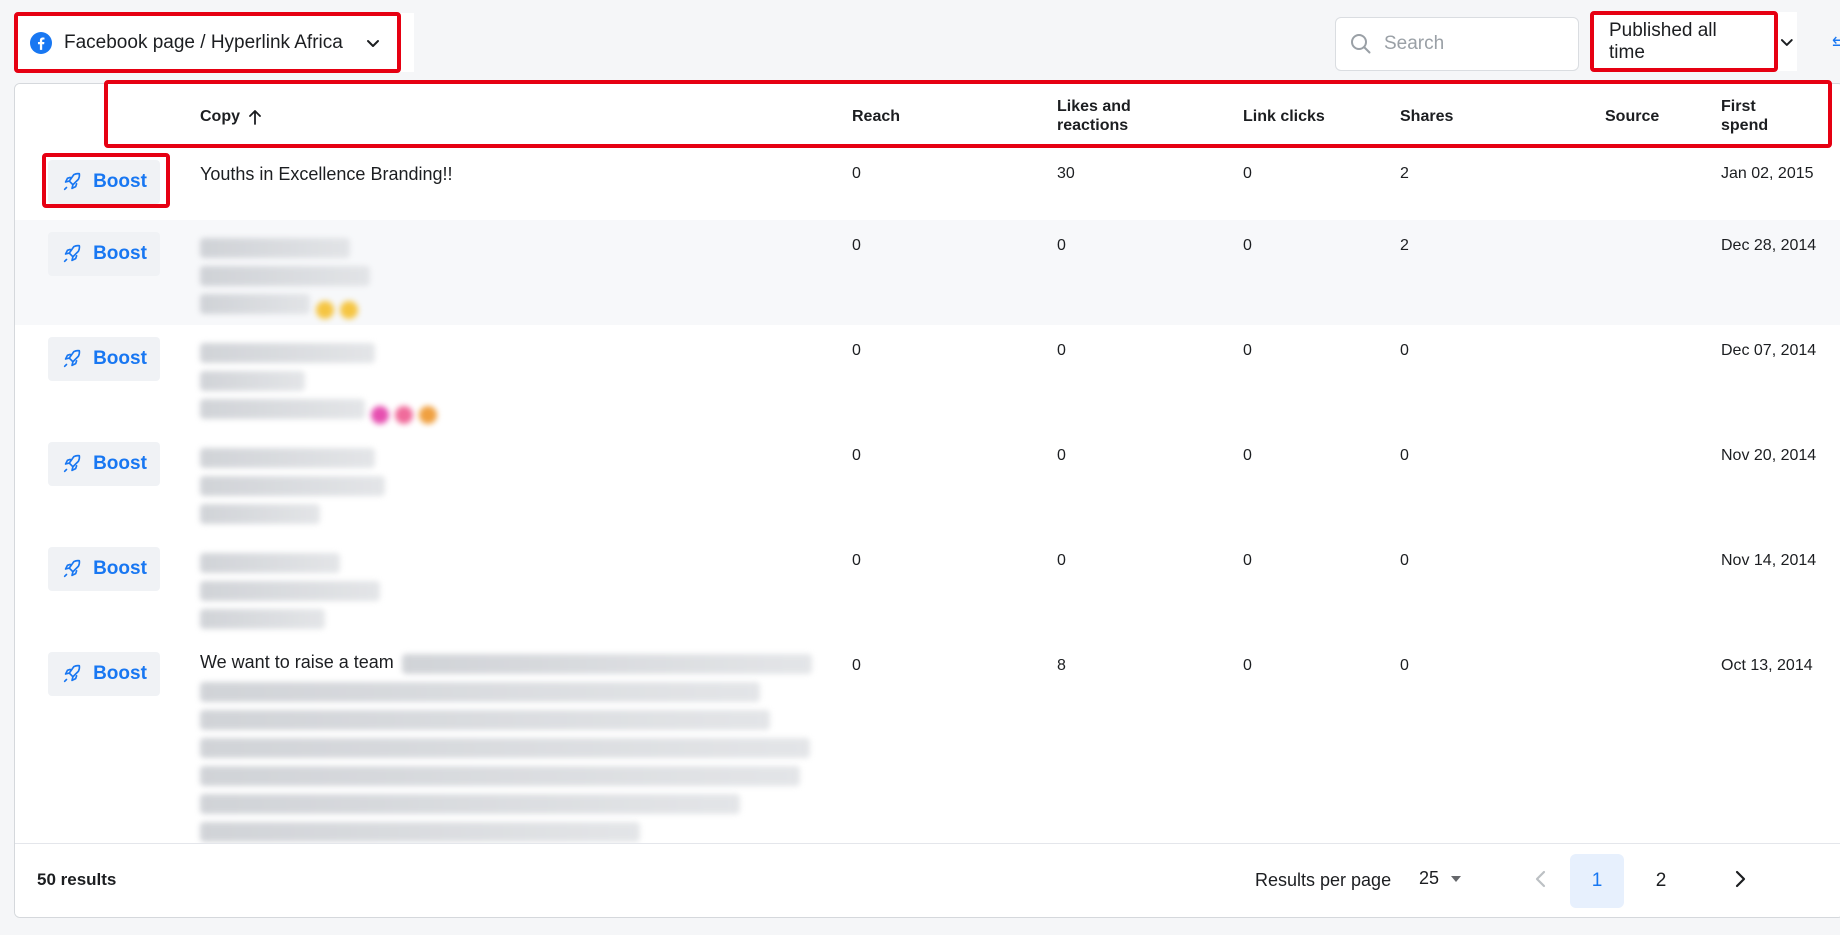 The image size is (1840, 935). What do you see at coordinates (1767, 665) in the screenshot?
I see `first-spend-value: Oct 13, 2014` at bounding box center [1767, 665].